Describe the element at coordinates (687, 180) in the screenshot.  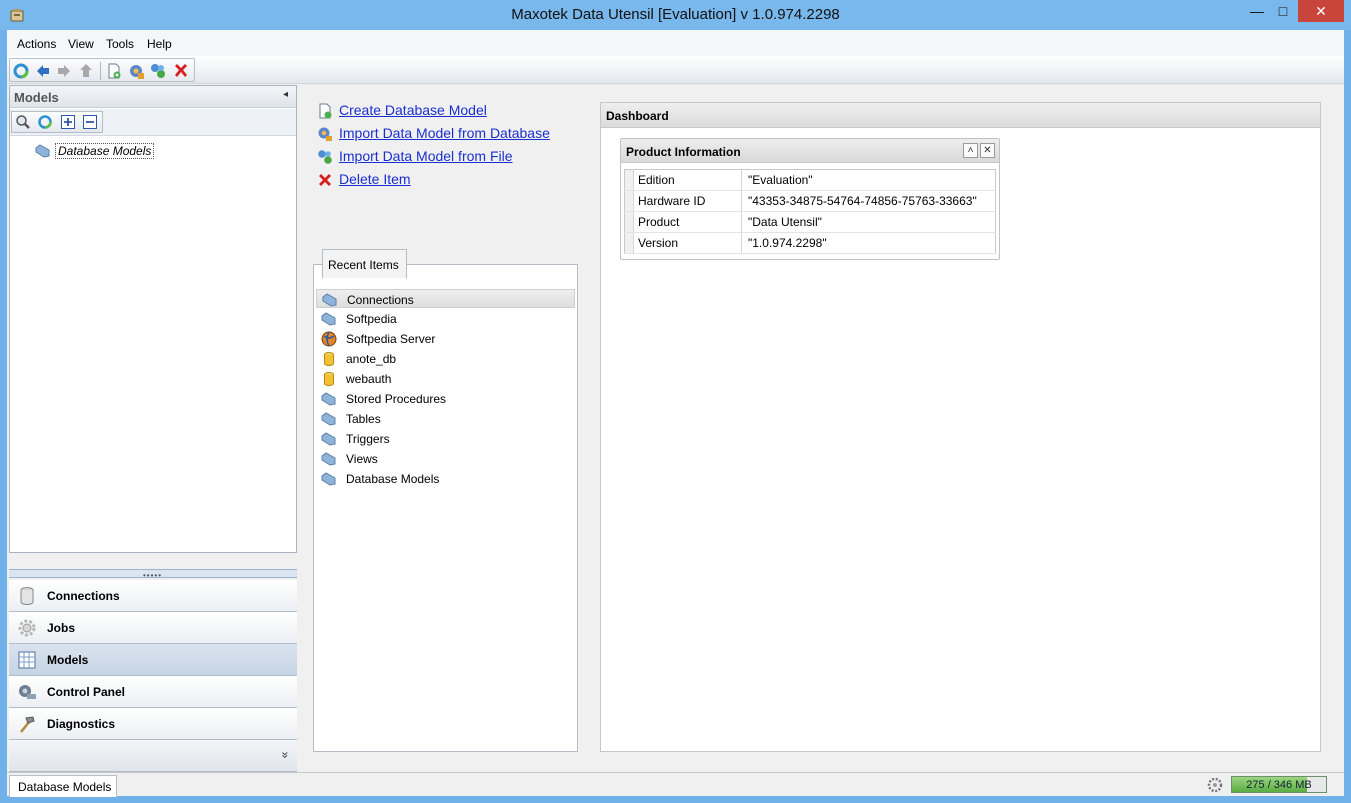
I see `property-key: Edition` at that location.